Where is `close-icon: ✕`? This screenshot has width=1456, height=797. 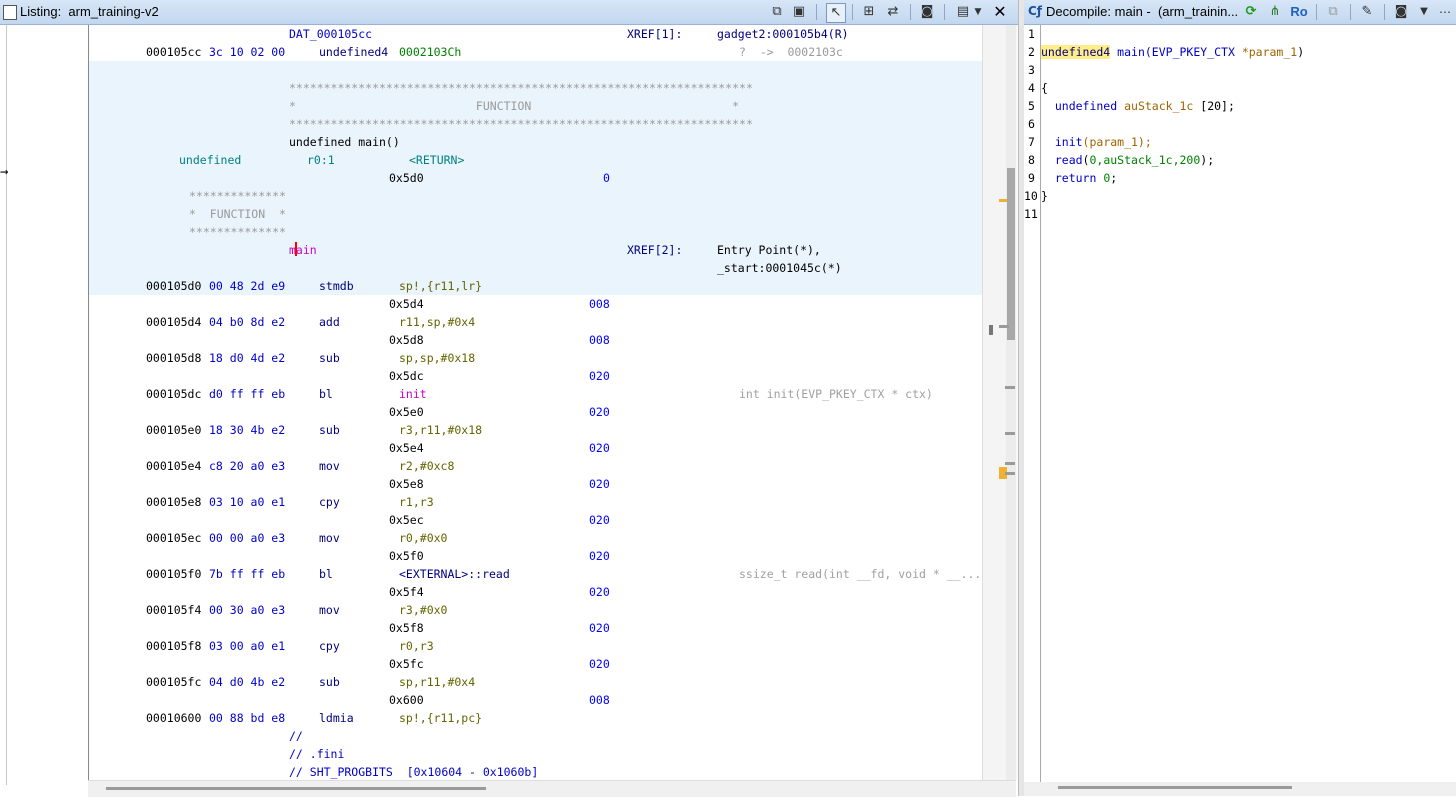 close-icon: ✕ is located at coordinates (1000, 12).